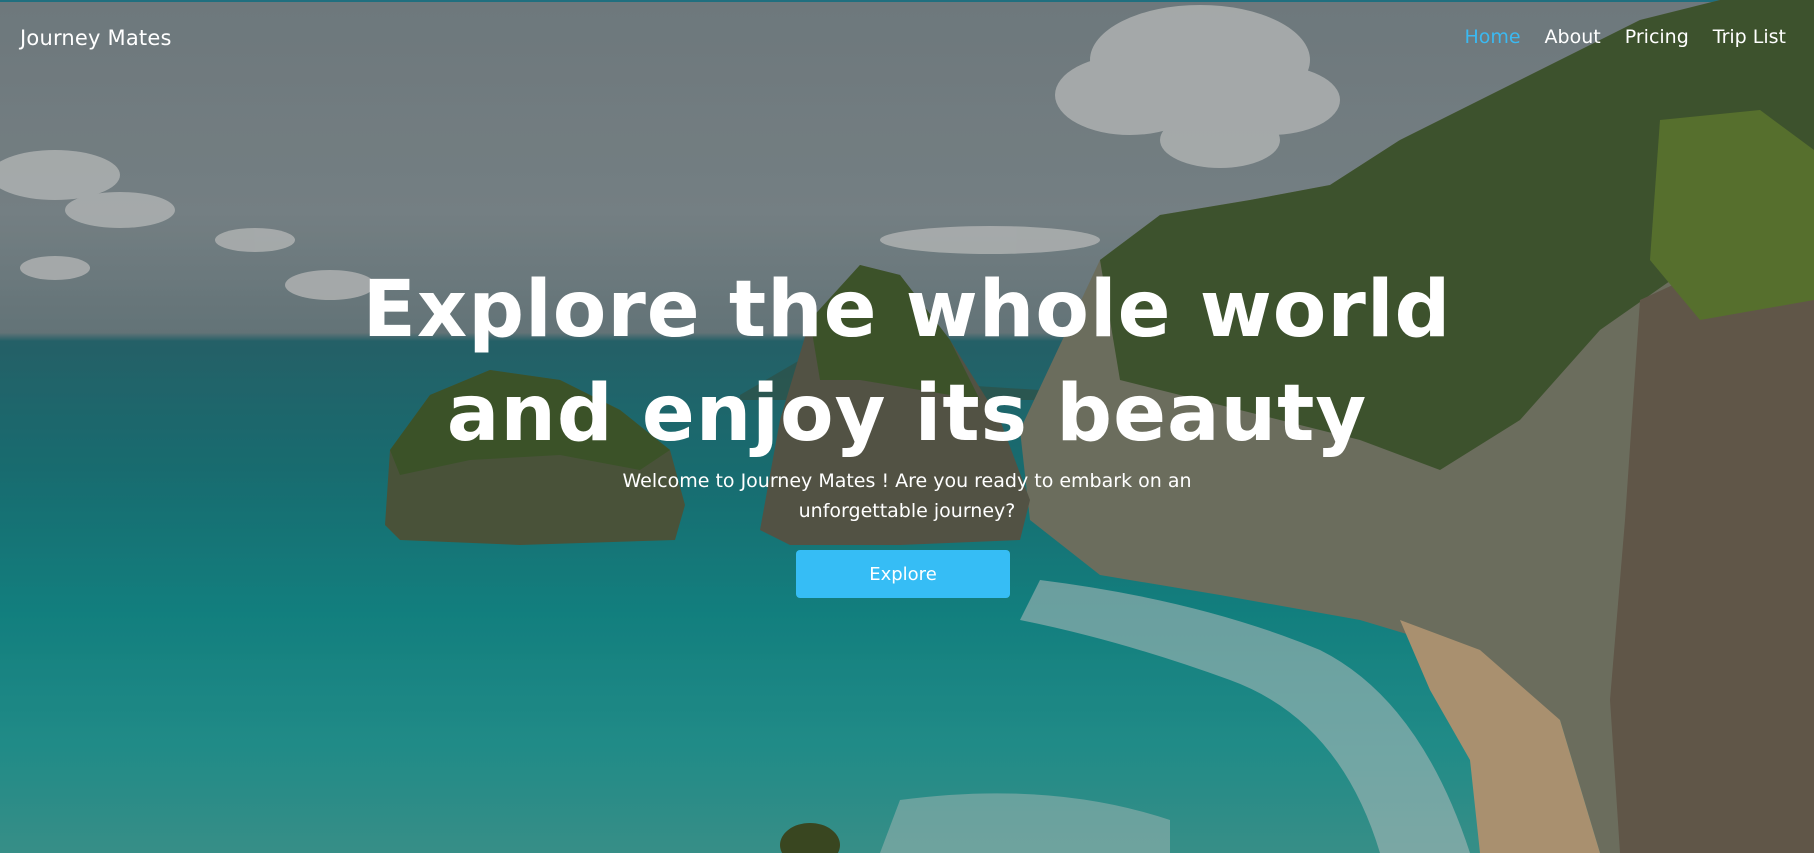 Image resolution: width=1814 pixels, height=854 pixels. What do you see at coordinates (1492, 37) in the screenshot?
I see `nav-item-home: Home` at bounding box center [1492, 37].